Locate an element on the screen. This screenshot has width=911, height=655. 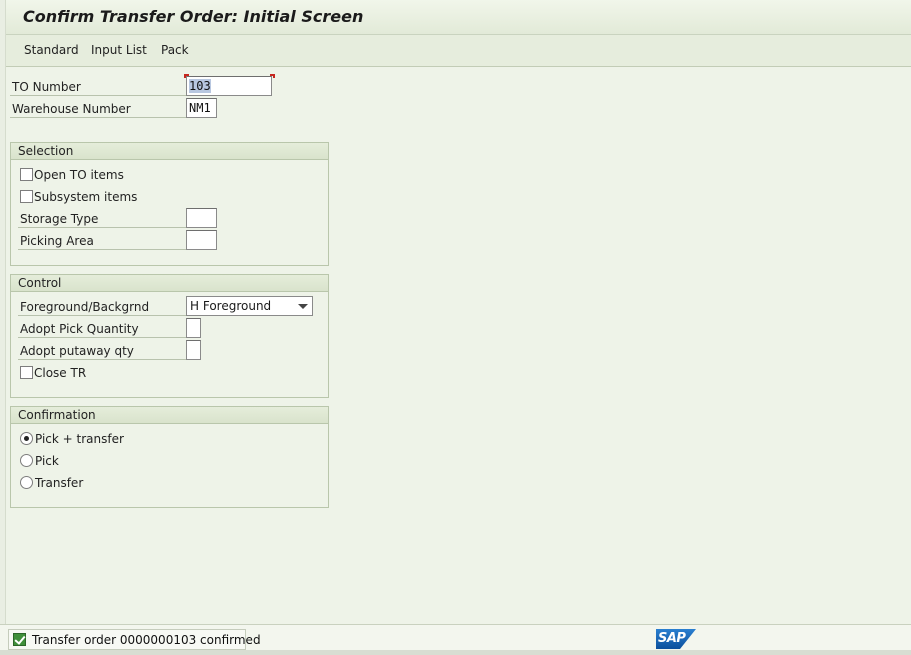
adopt-pick-quantity-label: Adopt Pick Quantity is located at coordinates (79, 329).